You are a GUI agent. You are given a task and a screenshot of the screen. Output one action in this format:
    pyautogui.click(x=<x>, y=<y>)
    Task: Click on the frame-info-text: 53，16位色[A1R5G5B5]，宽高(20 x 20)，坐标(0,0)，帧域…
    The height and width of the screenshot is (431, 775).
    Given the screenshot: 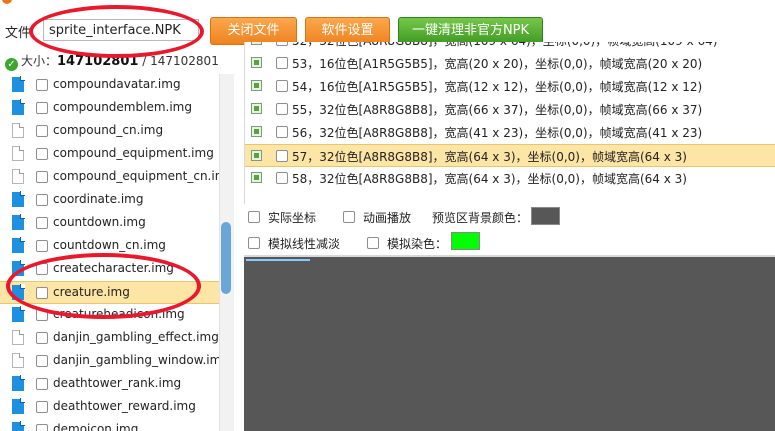 What is the action you would take?
    pyautogui.click(x=497, y=64)
    